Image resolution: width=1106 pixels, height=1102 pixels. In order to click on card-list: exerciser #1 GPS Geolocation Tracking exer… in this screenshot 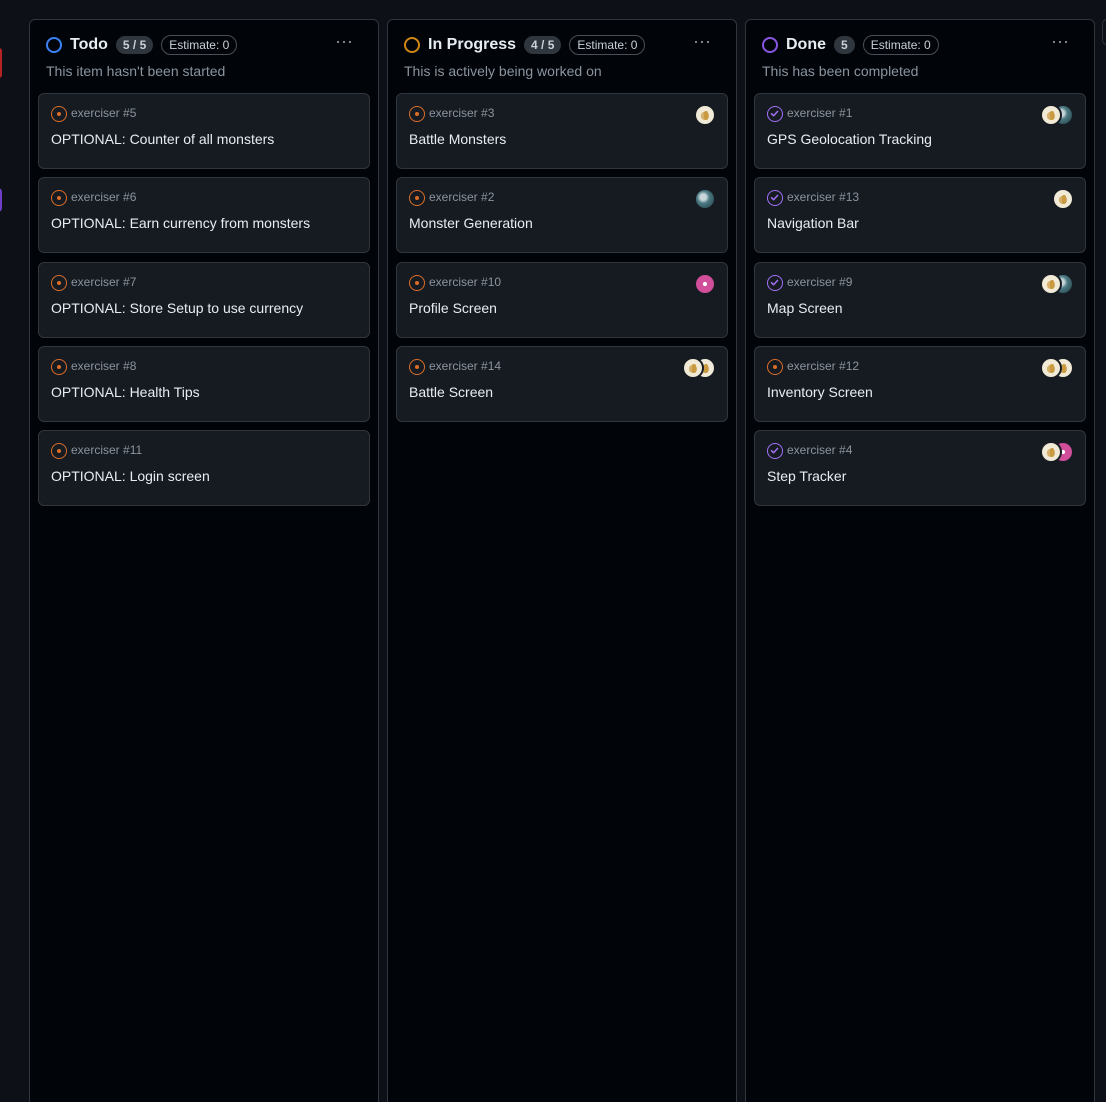, I will do `click(920, 303)`.